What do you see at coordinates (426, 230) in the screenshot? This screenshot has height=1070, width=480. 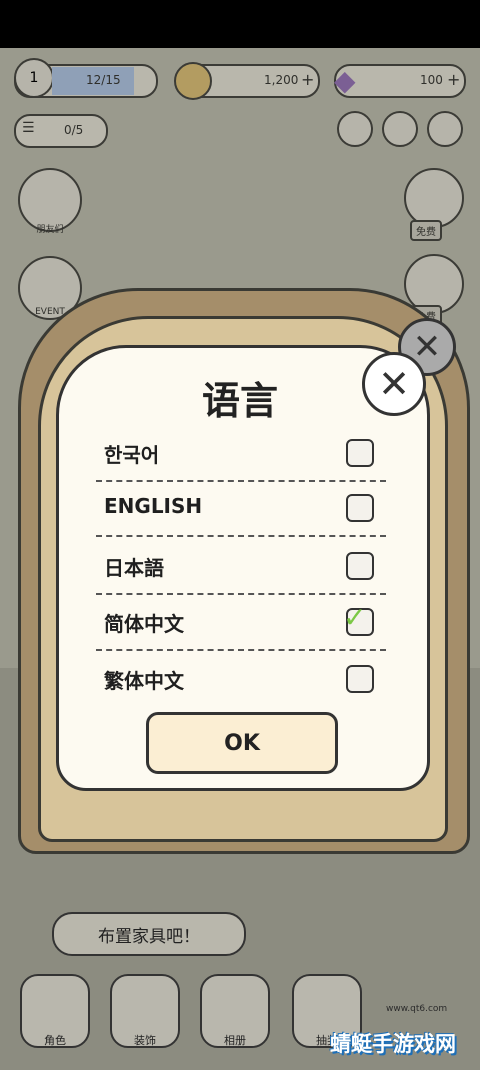 I see `free-gem-label: 免费` at bounding box center [426, 230].